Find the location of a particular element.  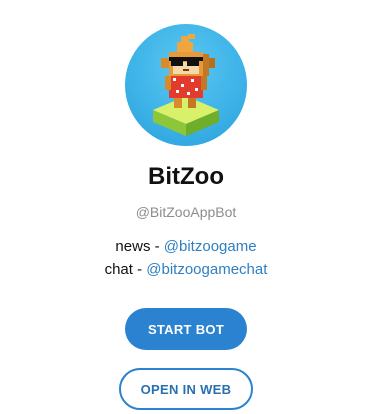

news-line: news - @bitzoogame is located at coordinates (186, 246).